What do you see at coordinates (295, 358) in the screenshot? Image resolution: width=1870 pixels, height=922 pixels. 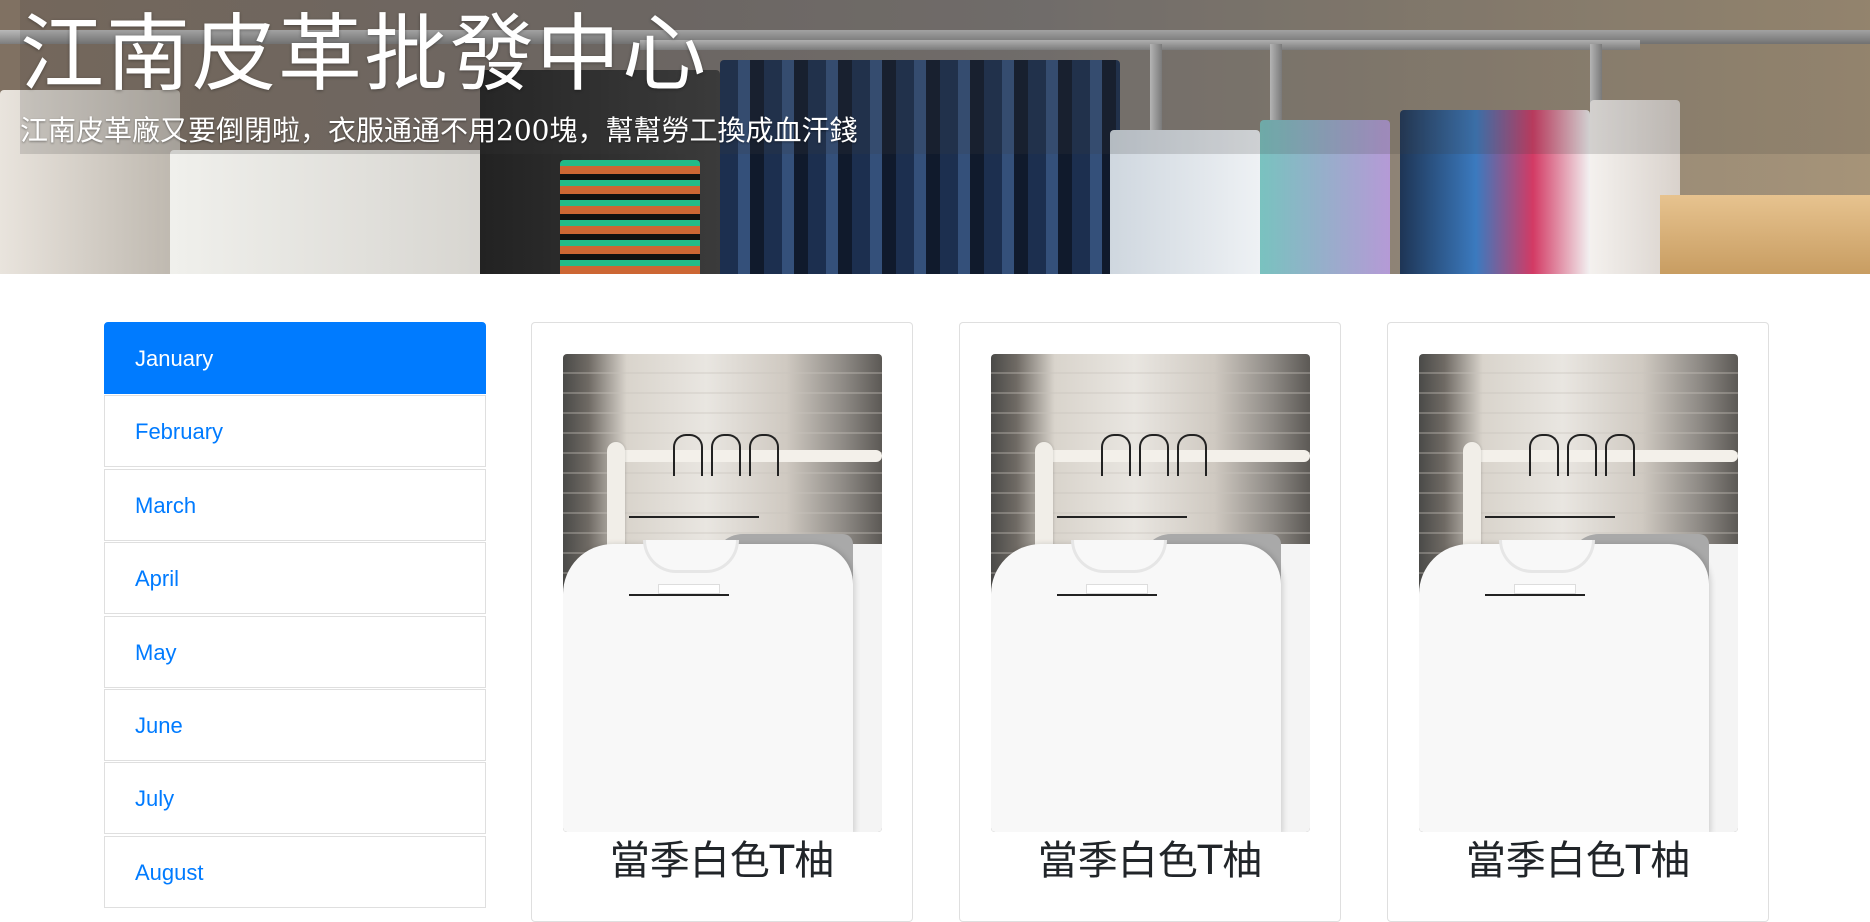 I see `list-item-january: January` at bounding box center [295, 358].